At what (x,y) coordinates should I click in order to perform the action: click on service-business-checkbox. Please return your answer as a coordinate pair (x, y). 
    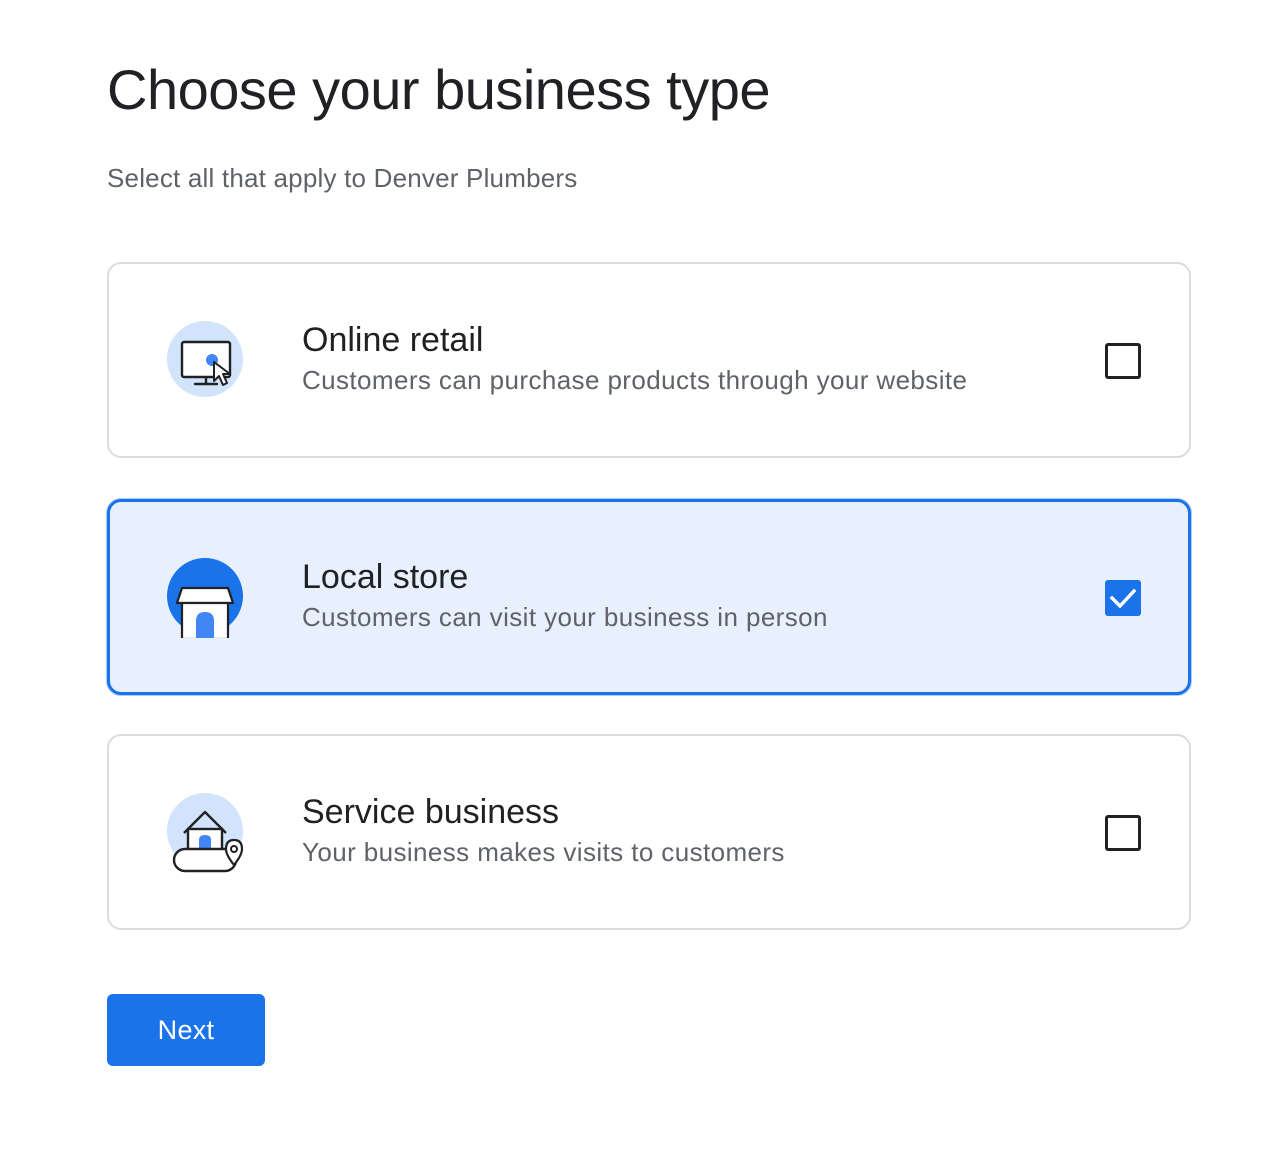
    Looking at the image, I should click on (1123, 833).